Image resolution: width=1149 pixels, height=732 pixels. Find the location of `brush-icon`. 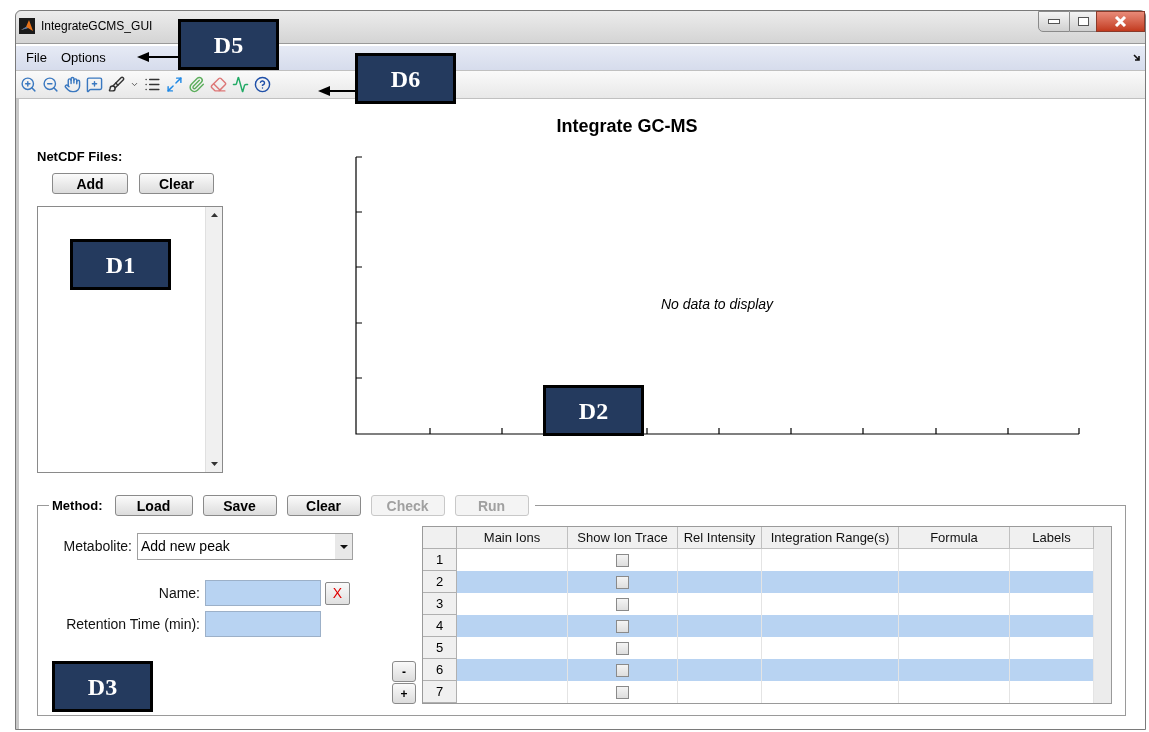

brush-icon is located at coordinates (116, 84).